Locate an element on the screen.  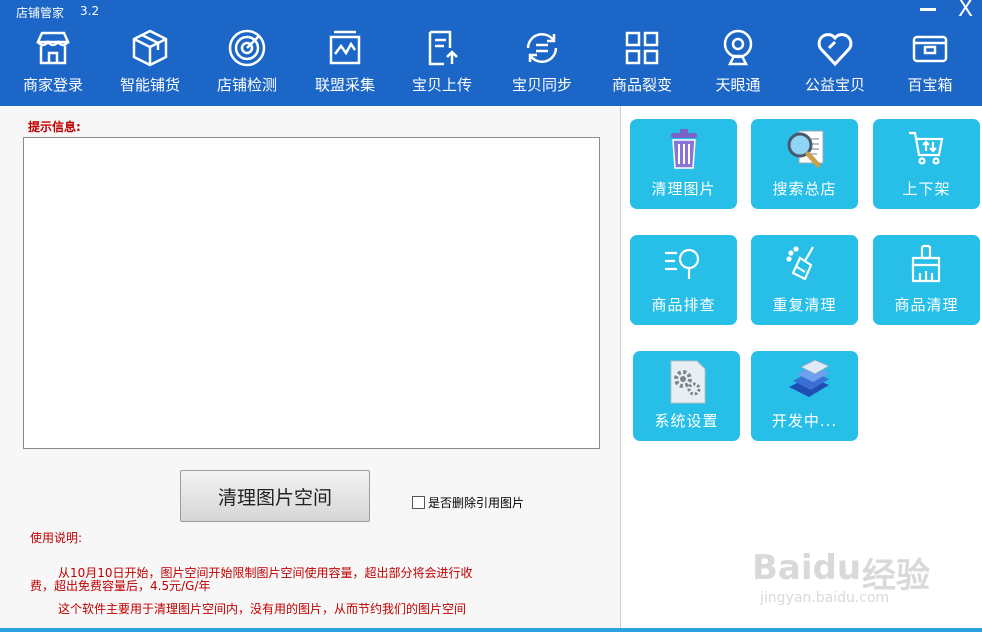
nav-charity-item: 公益宝贝 is located at coordinates (835, 64).